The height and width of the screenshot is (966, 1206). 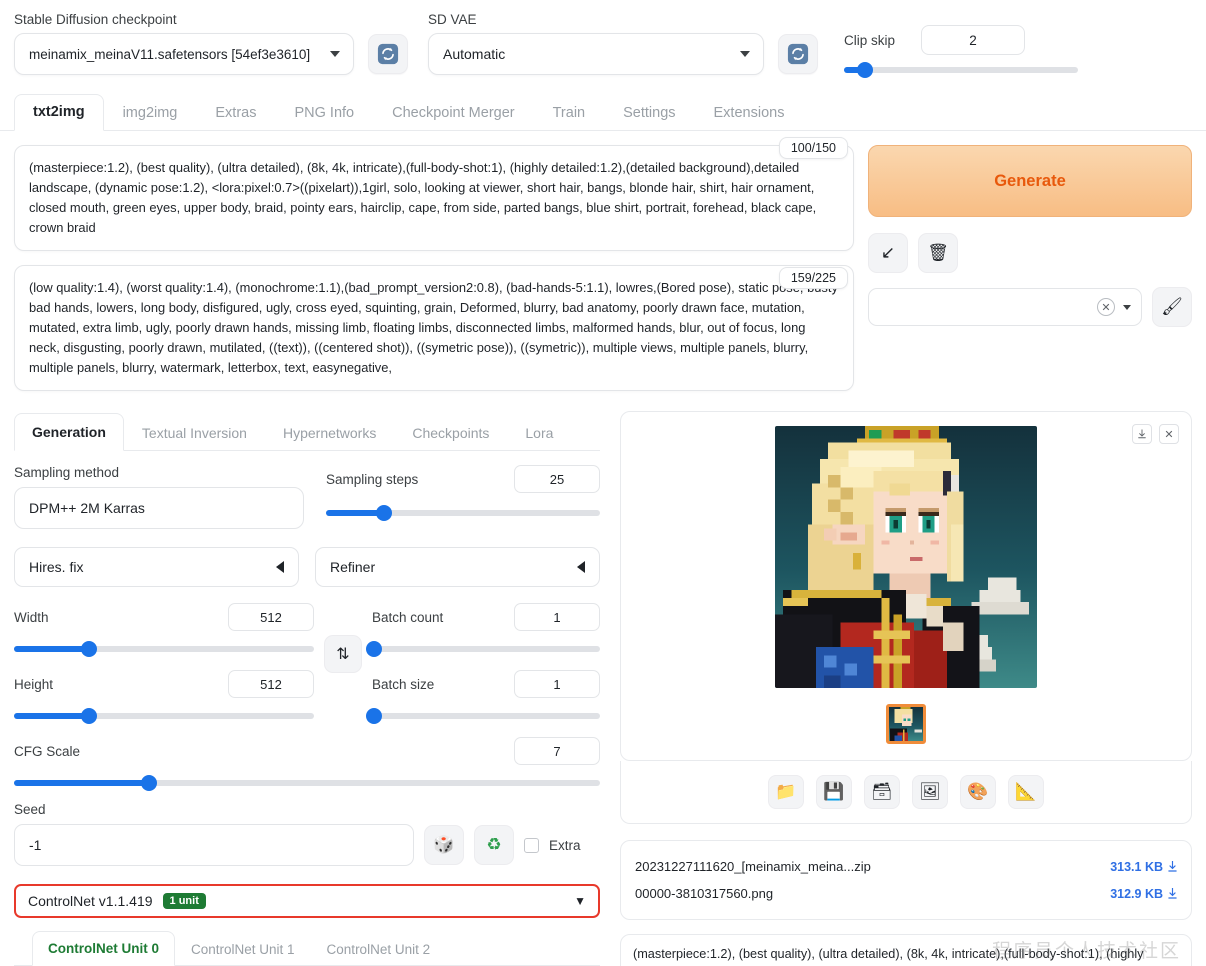 What do you see at coordinates (307, 567) in the screenshot?
I see `accordion-row: Hires. fix Refiner` at bounding box center [307, 567].